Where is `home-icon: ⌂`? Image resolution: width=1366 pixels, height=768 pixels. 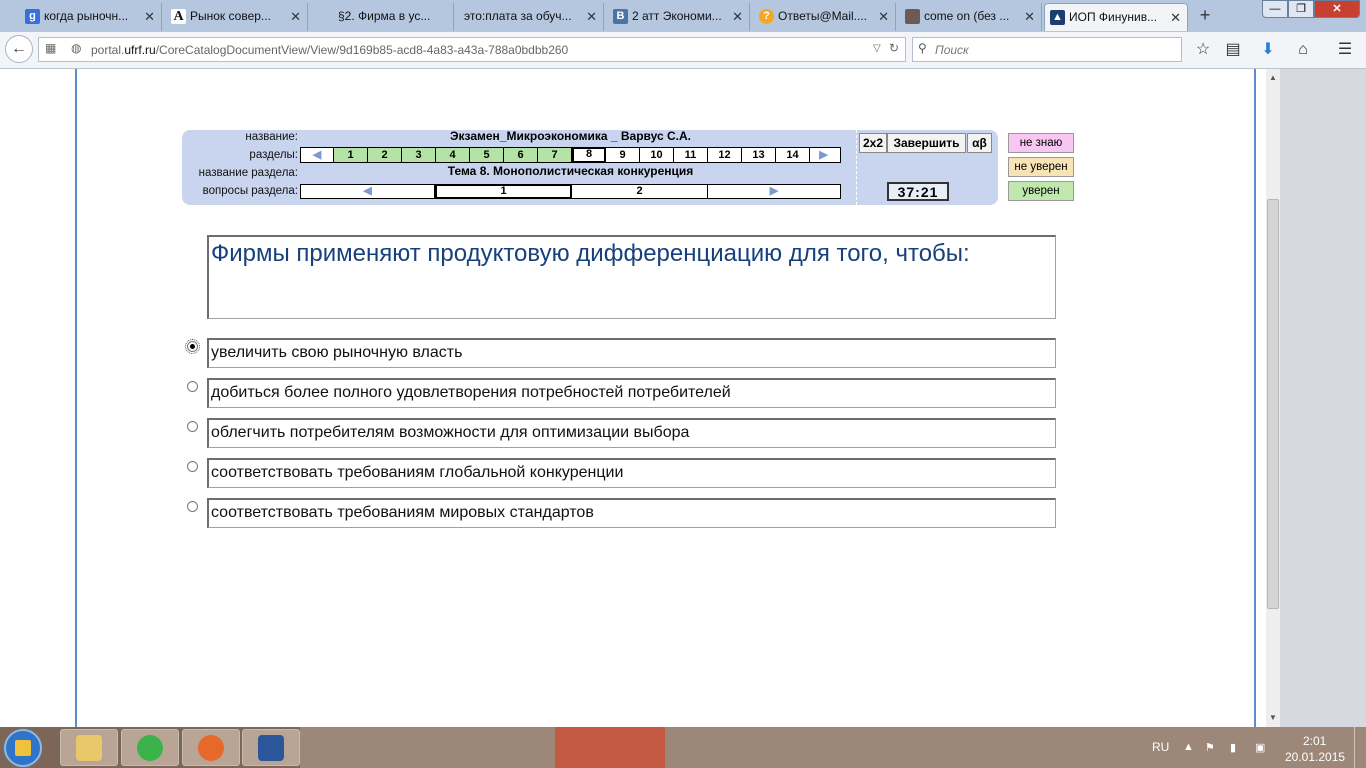 home-icon: ⌂ is located at coordinates (1303, 50).